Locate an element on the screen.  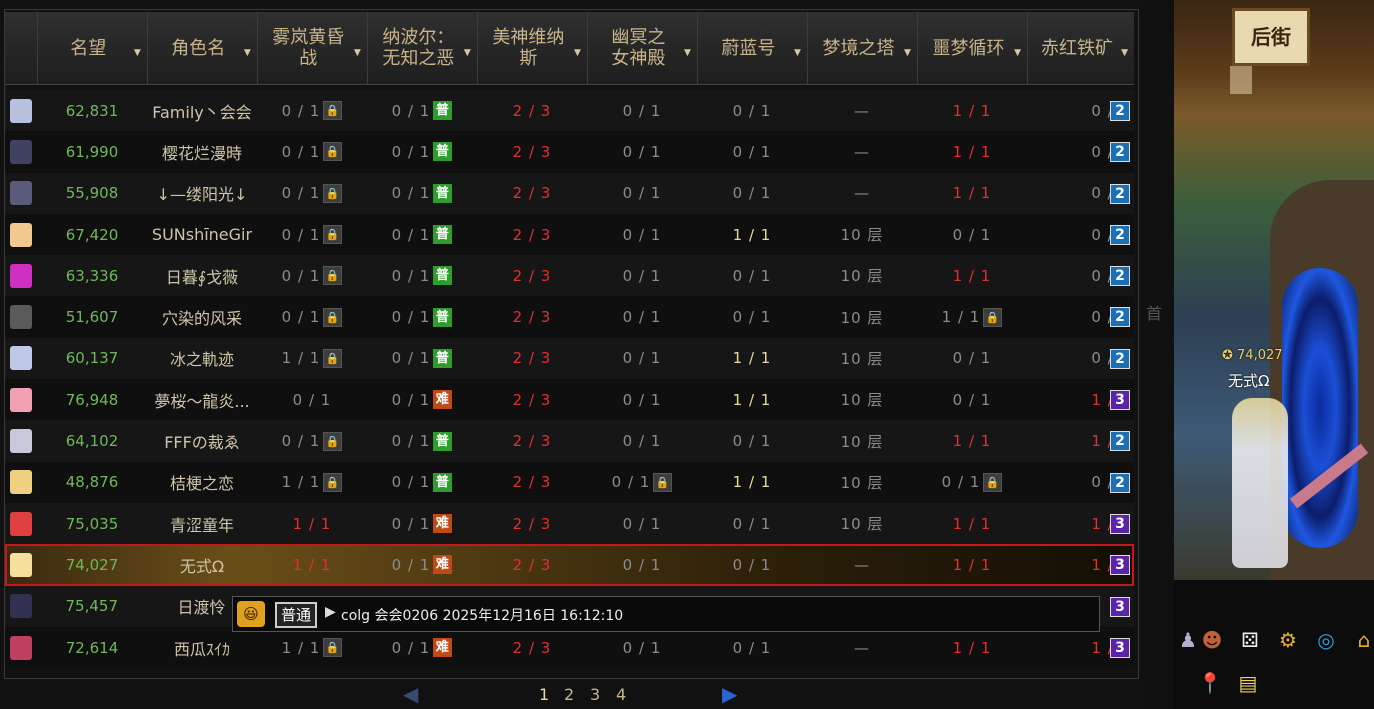
location-sign: 后街 is located at coordinates (1271, 37).